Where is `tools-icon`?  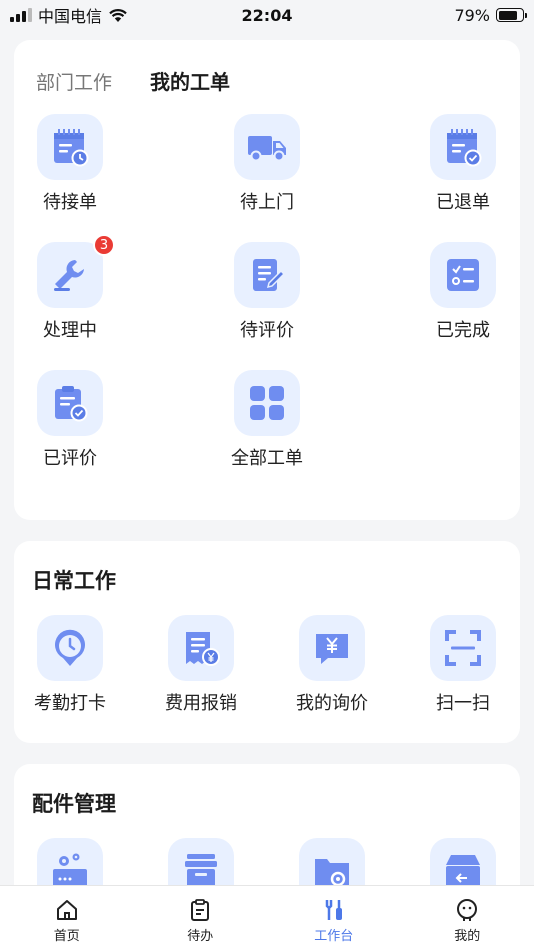 tools-icon is located at coordinates (333, 910).